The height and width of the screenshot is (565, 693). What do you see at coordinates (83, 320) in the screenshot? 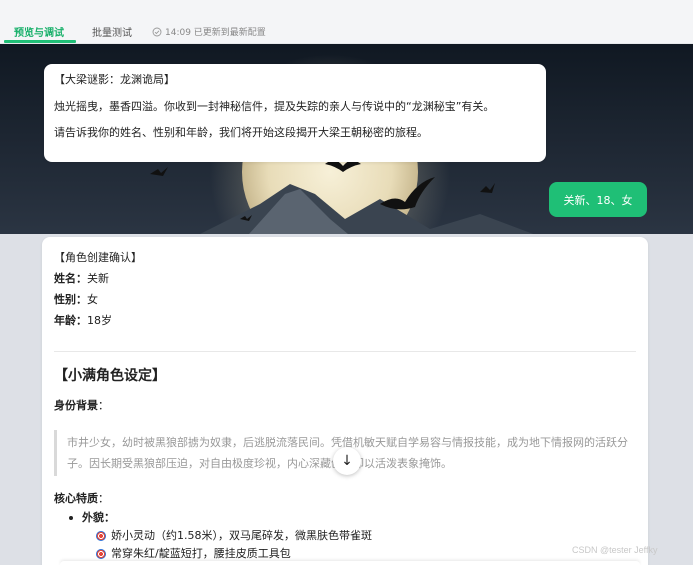
I see `field-age: 年龄：18岁` at bounding box center [83, 320].